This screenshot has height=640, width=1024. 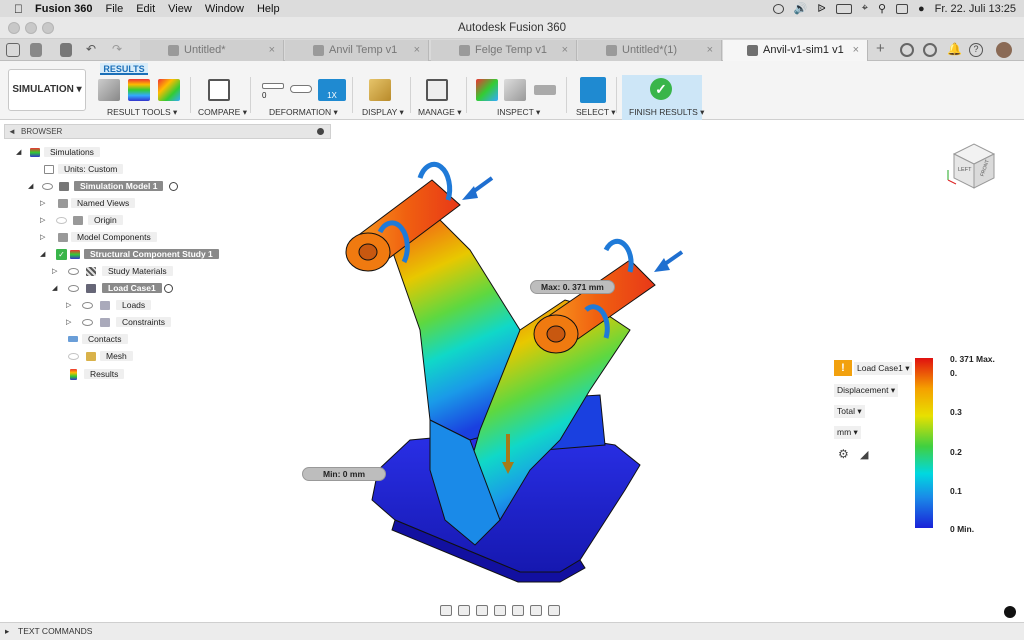 What do you see at coordinates (849, 411) in the screenshot?
I see `component-dropdown: Total ▾` at bounding box center [849, 411].